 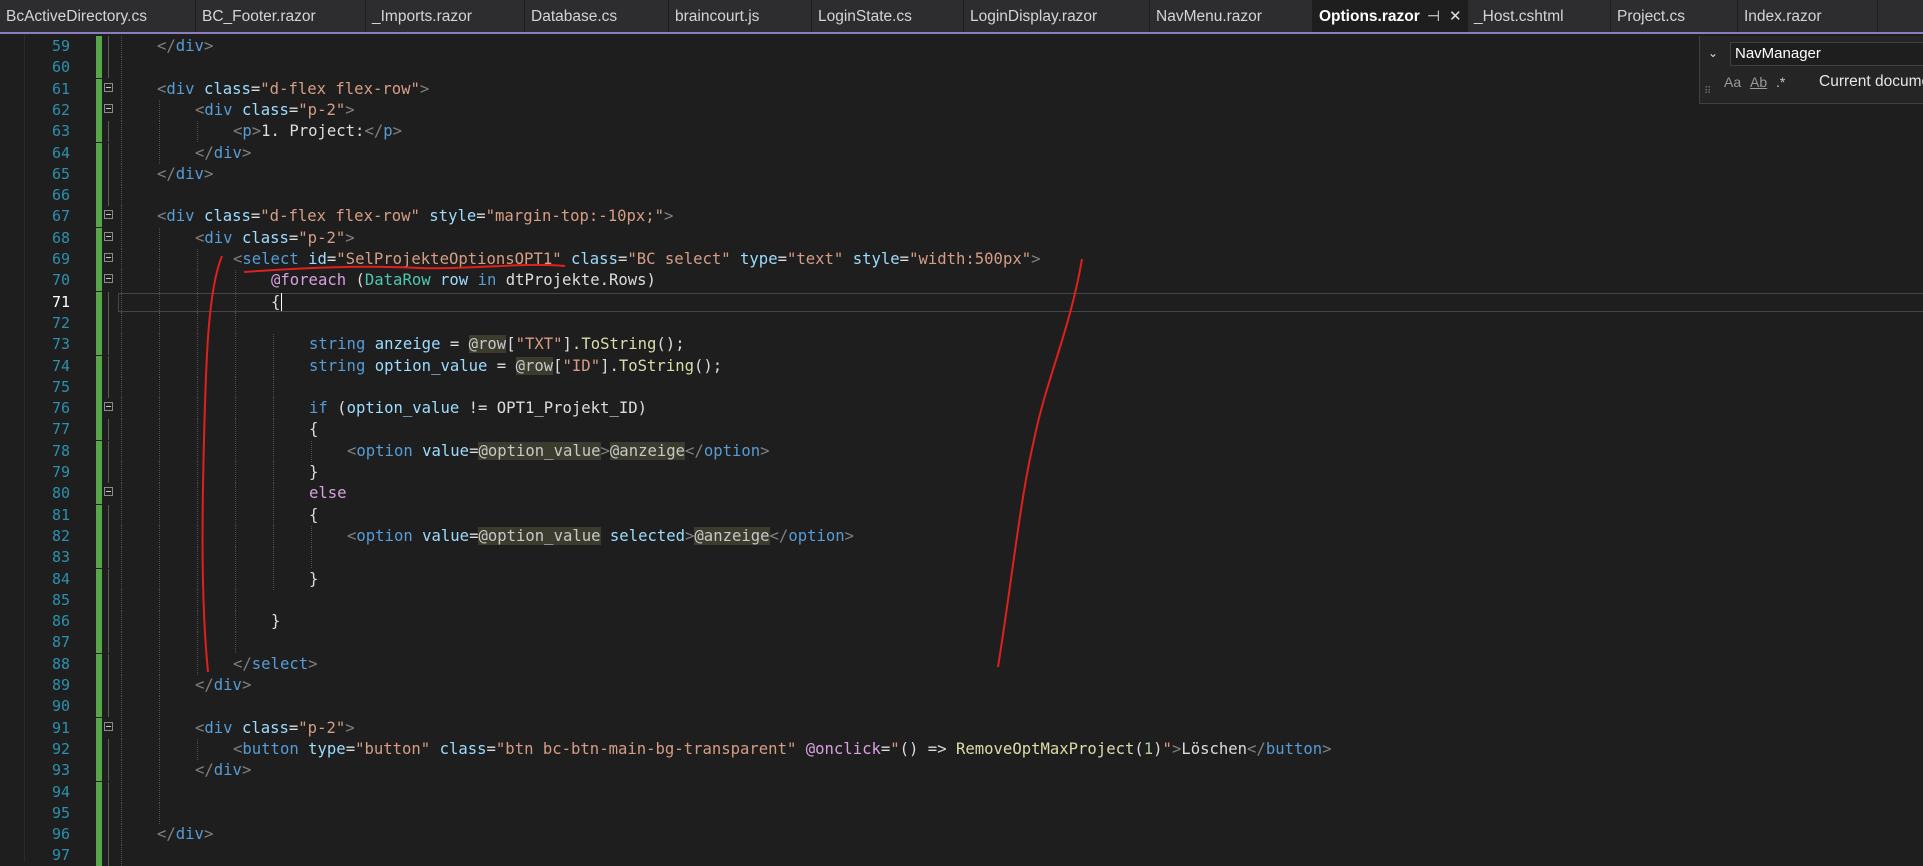 What do you see at coordinates (581, 365) in the screenshot?
I see `code-token: "ID"` at bounding box center [581, 365].